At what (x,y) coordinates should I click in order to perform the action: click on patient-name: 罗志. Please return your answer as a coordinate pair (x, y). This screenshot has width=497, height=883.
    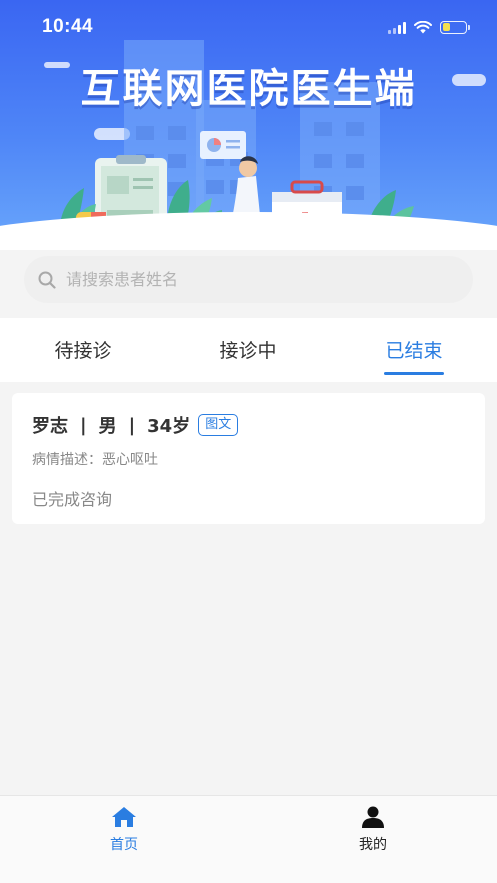
    Looking at the image, I should click on (50, 426).